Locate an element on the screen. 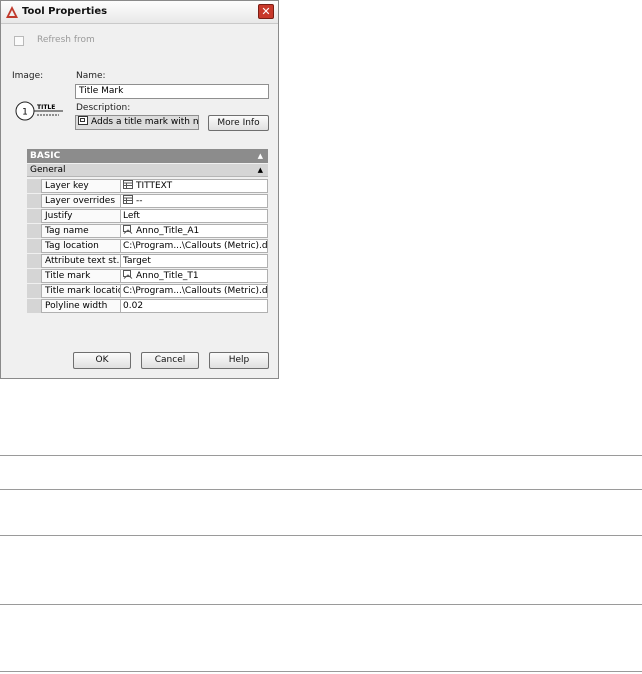 The width and height of the screenshot is (642, 674). refresh-from-checkbox is located at coordinates (19, 41).